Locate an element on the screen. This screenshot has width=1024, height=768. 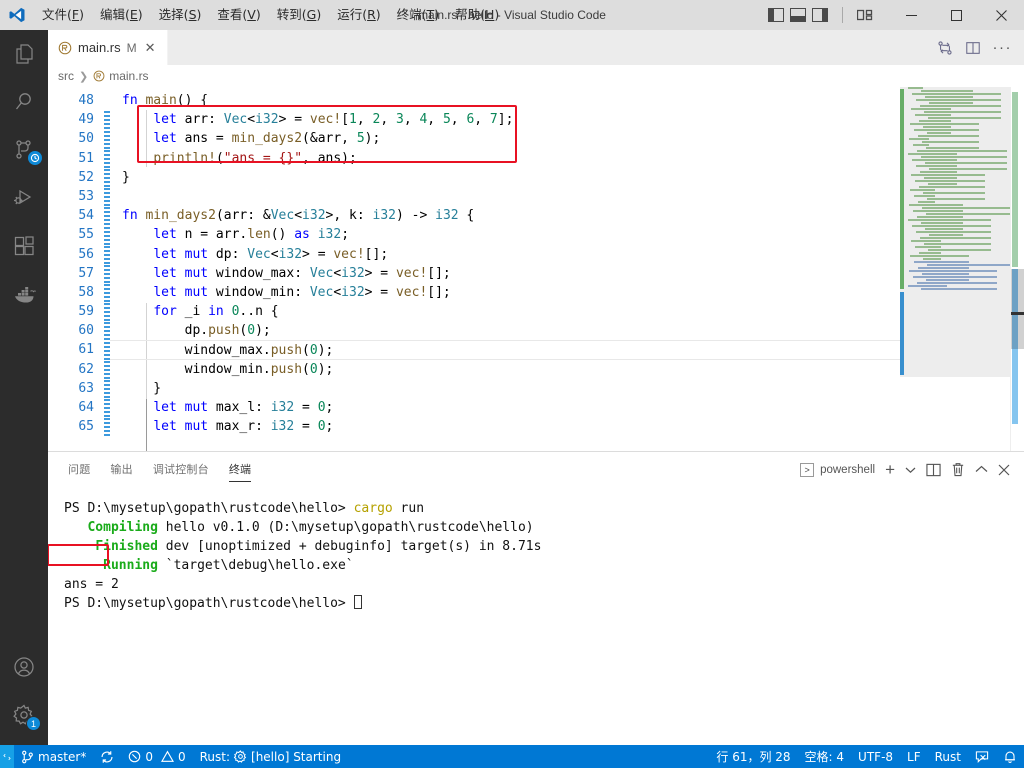
status-notifications is located at coordinates (1010, 756).